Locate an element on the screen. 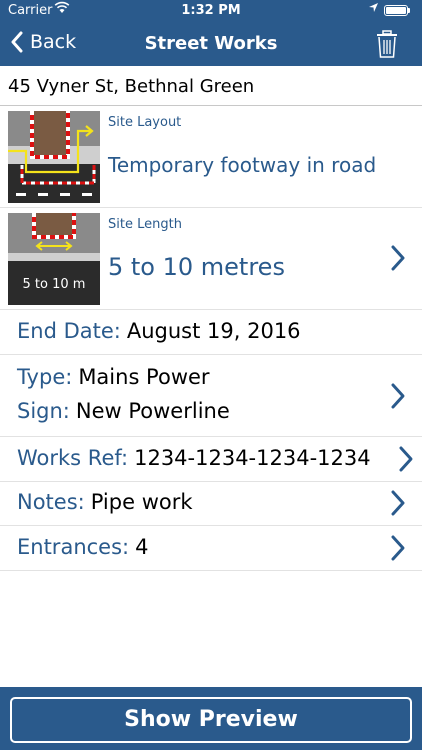 This screenshot has width=422, height=750. battery-icon is located at coordinates (396, 10).